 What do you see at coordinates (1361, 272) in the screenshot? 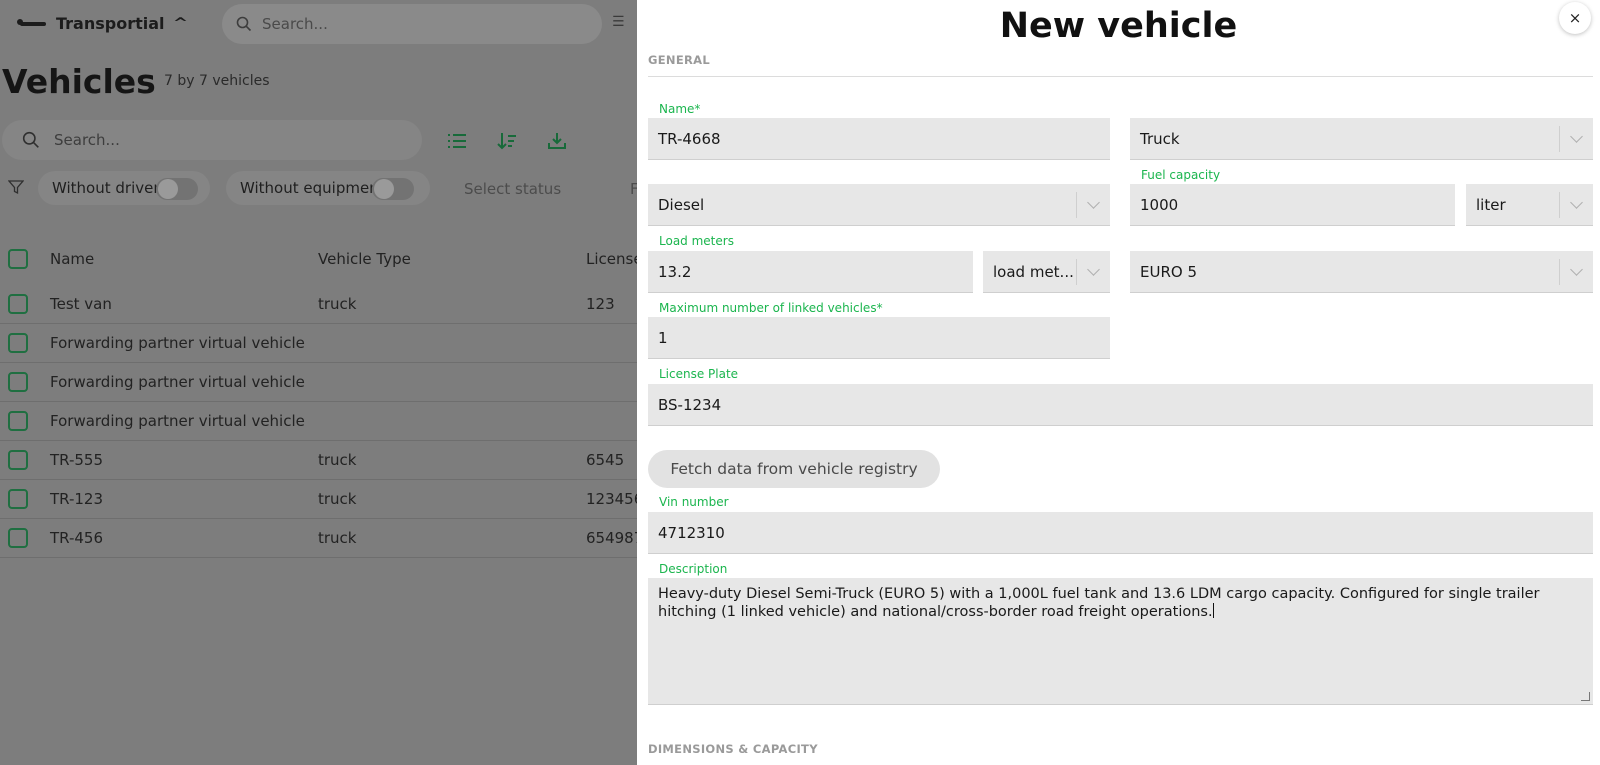
I see `emission-class-select: EURO 5` at bounding box center [1361, 272].